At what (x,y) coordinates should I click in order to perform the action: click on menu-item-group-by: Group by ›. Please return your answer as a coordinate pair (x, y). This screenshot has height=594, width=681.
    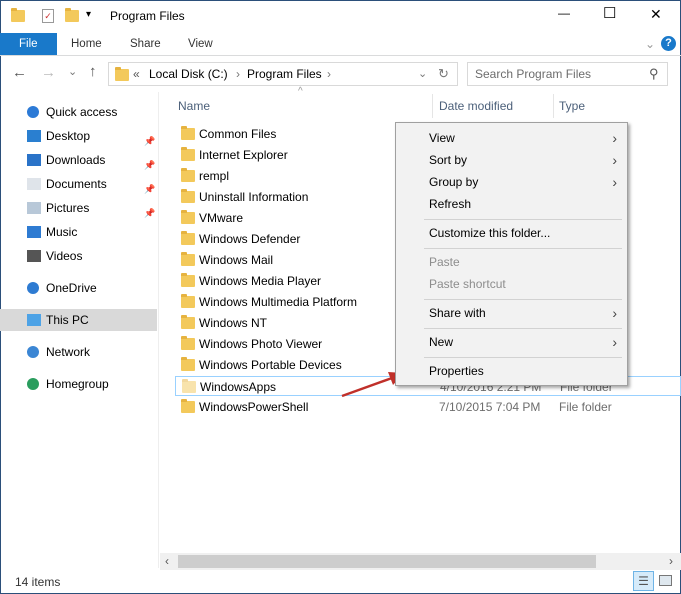
    Looking at the image, I should click on (511, 182).